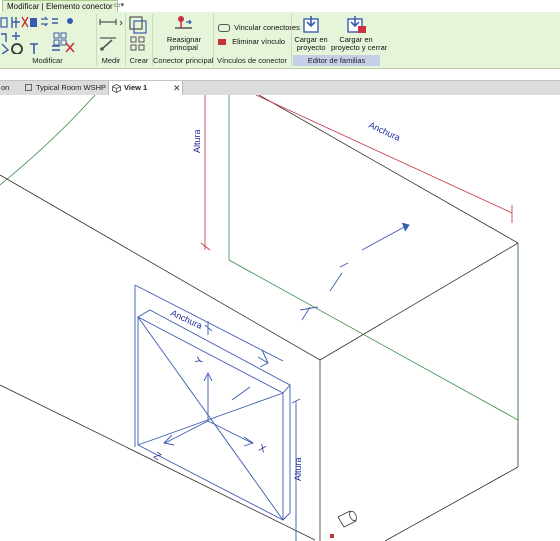  Describe the element at coordinates (197, 141) in the screenshot. I see `dim-altura-top-text: Altura` at that location.